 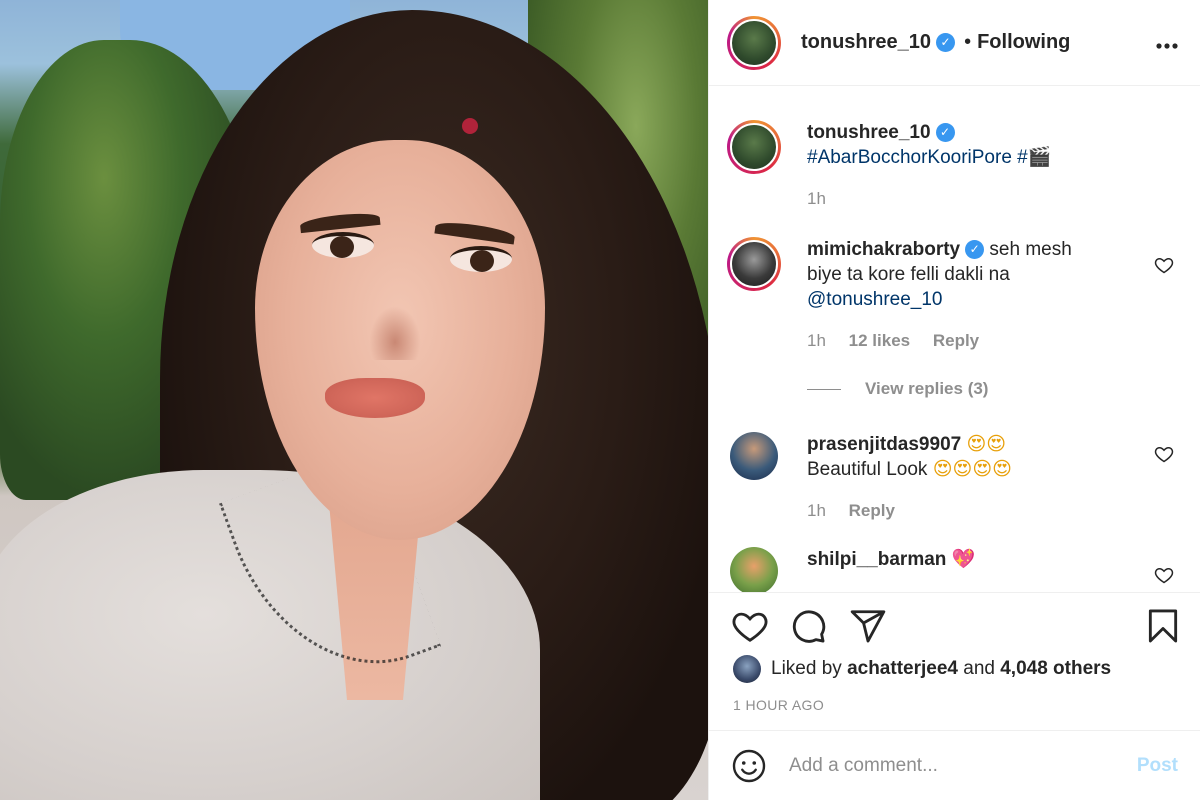 What do you see at coordinates (1163, 626) in the screenshot?
I see `bookmark-icon` at bounding box center [1163, 626].